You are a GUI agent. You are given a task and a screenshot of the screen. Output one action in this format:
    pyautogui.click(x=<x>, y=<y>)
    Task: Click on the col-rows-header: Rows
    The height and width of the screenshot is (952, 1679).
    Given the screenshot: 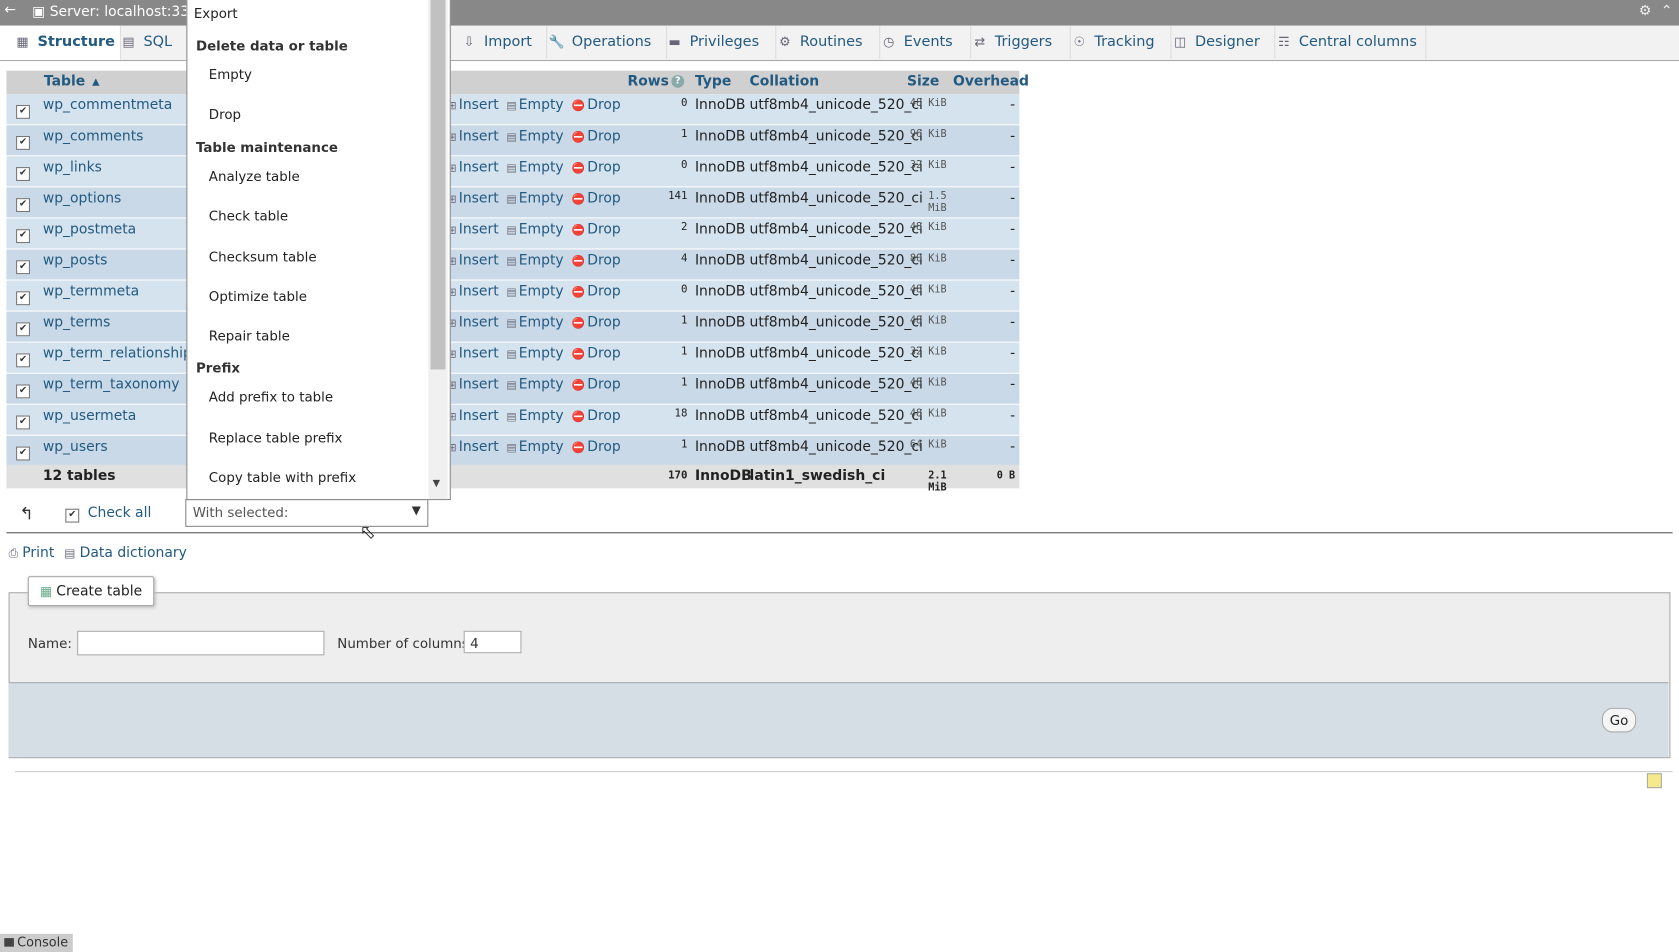 What is the action you would take?
    pyautogui.click(x=647, y=82)
    